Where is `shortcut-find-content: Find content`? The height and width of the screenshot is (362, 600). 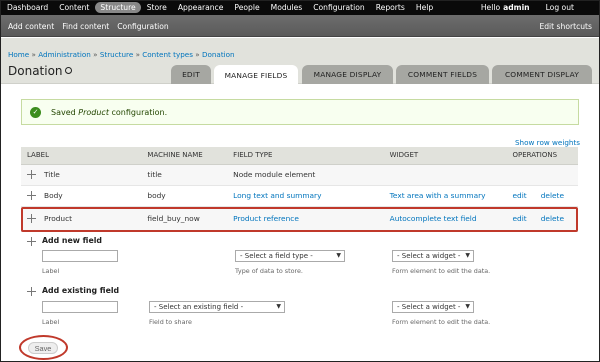 shortcut-find-content: Find content is located at coordinates (85, 26).